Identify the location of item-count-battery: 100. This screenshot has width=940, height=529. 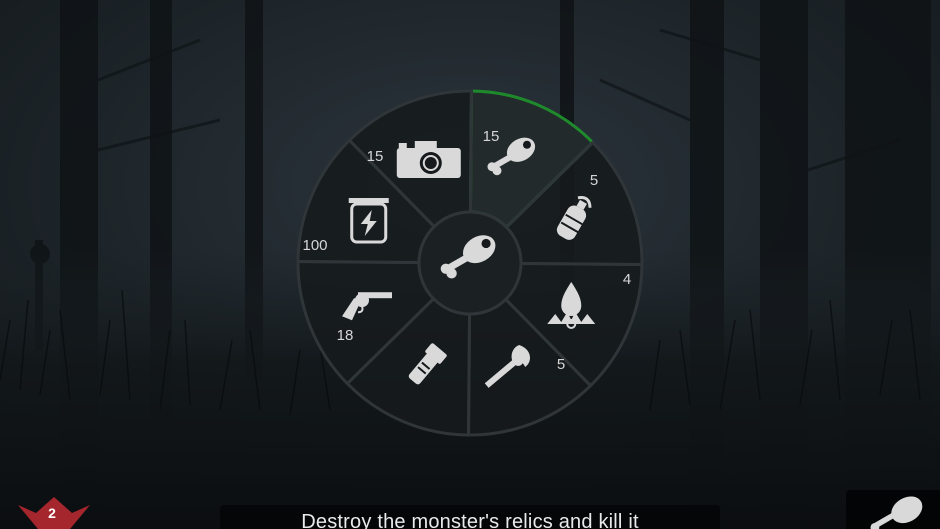
(314, 245).